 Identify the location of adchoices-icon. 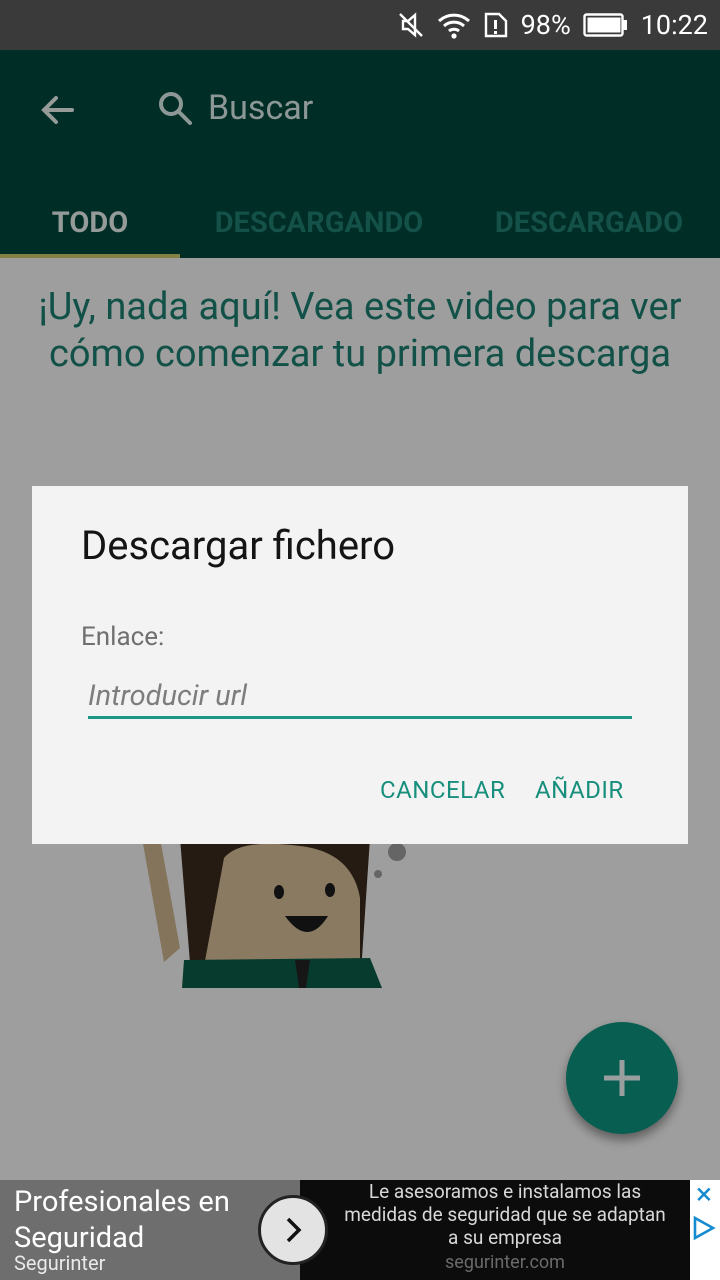
(704, 1228).